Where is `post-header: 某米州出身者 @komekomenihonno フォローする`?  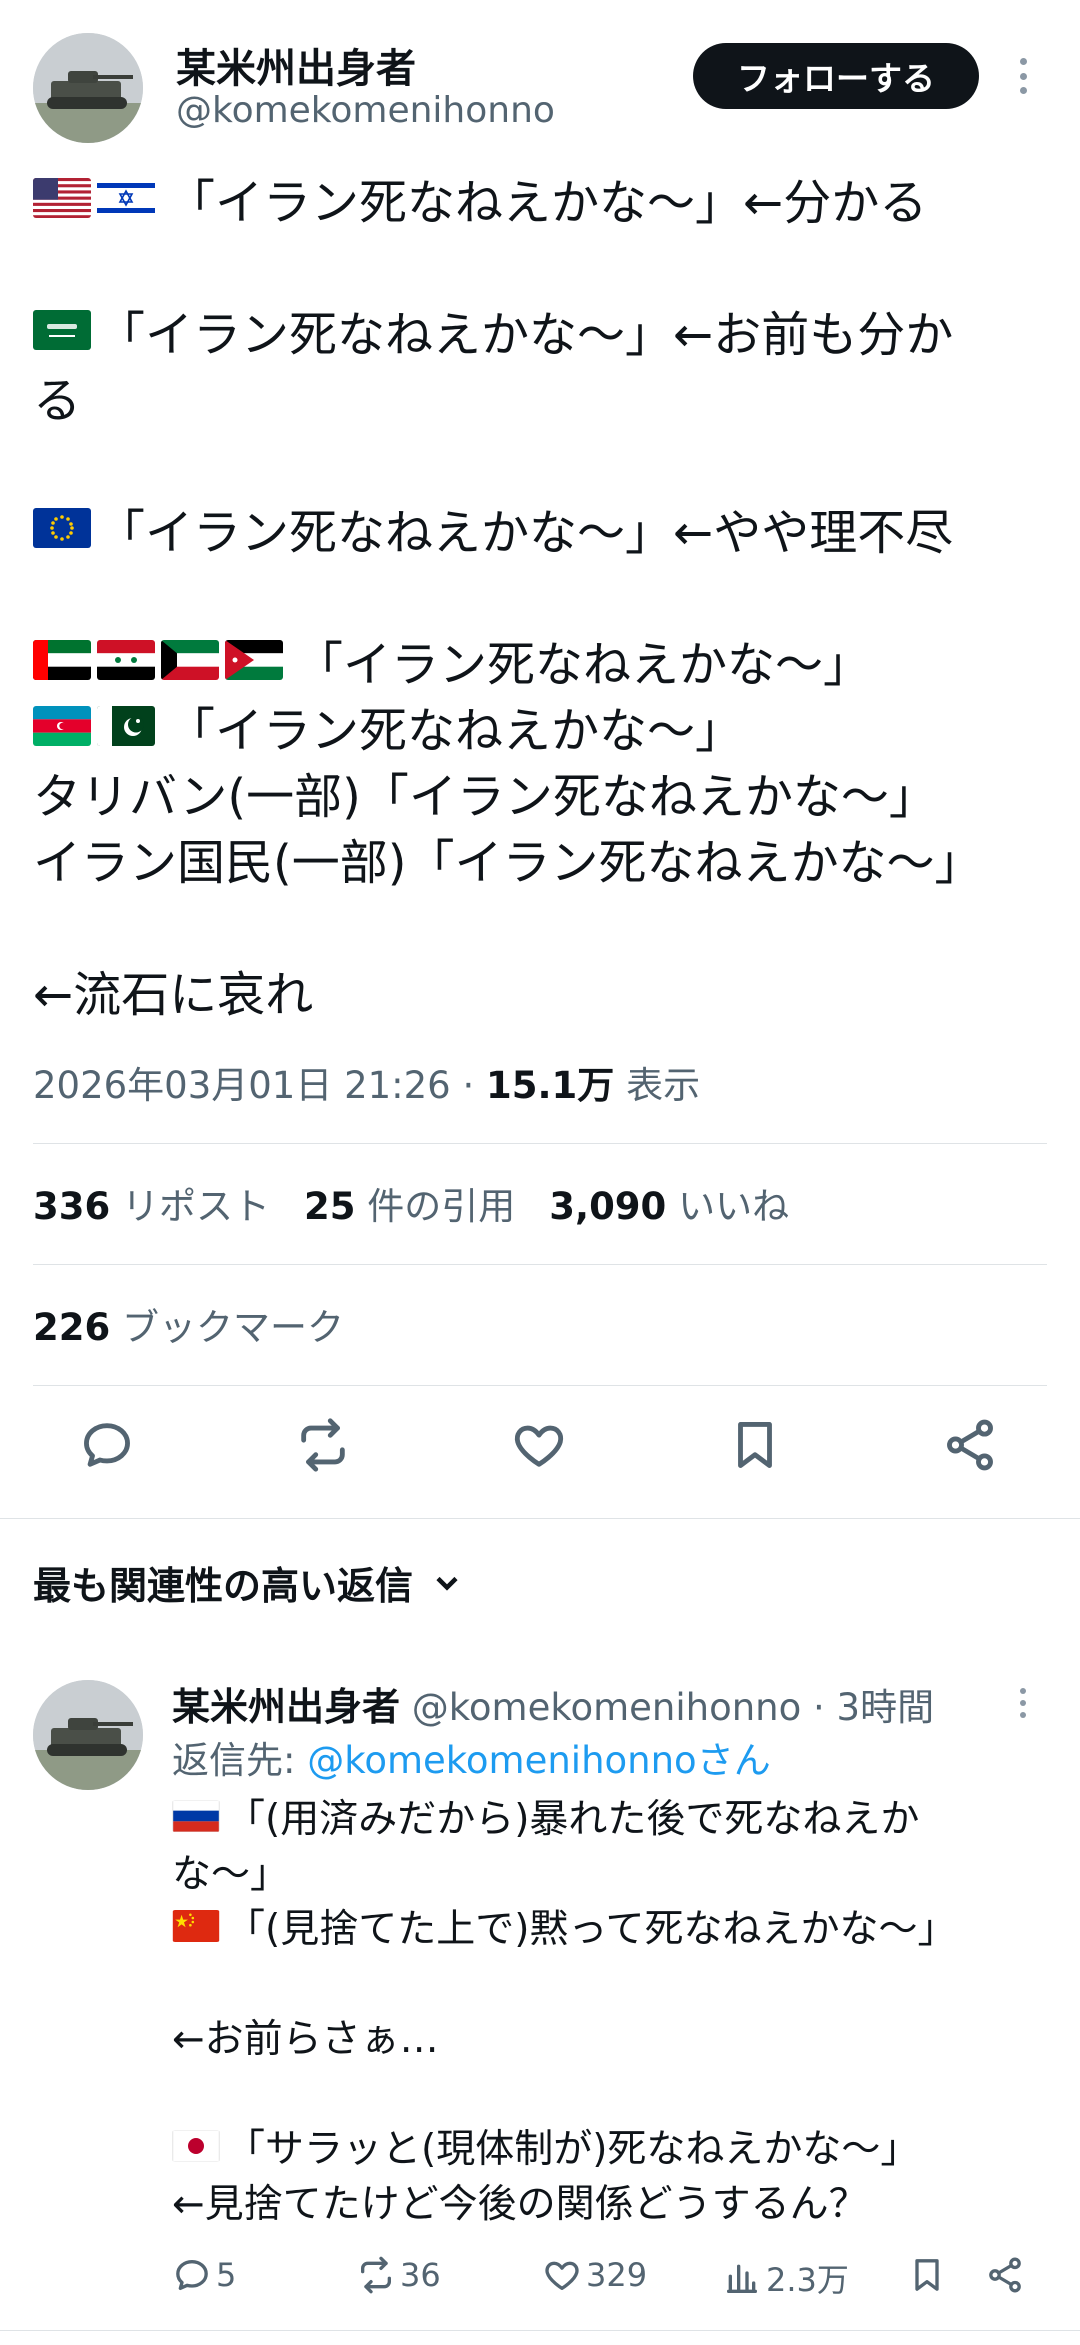 post-header: 某米州出身者 @komekomenihonno フォローする is located at coordinates (540, 80).